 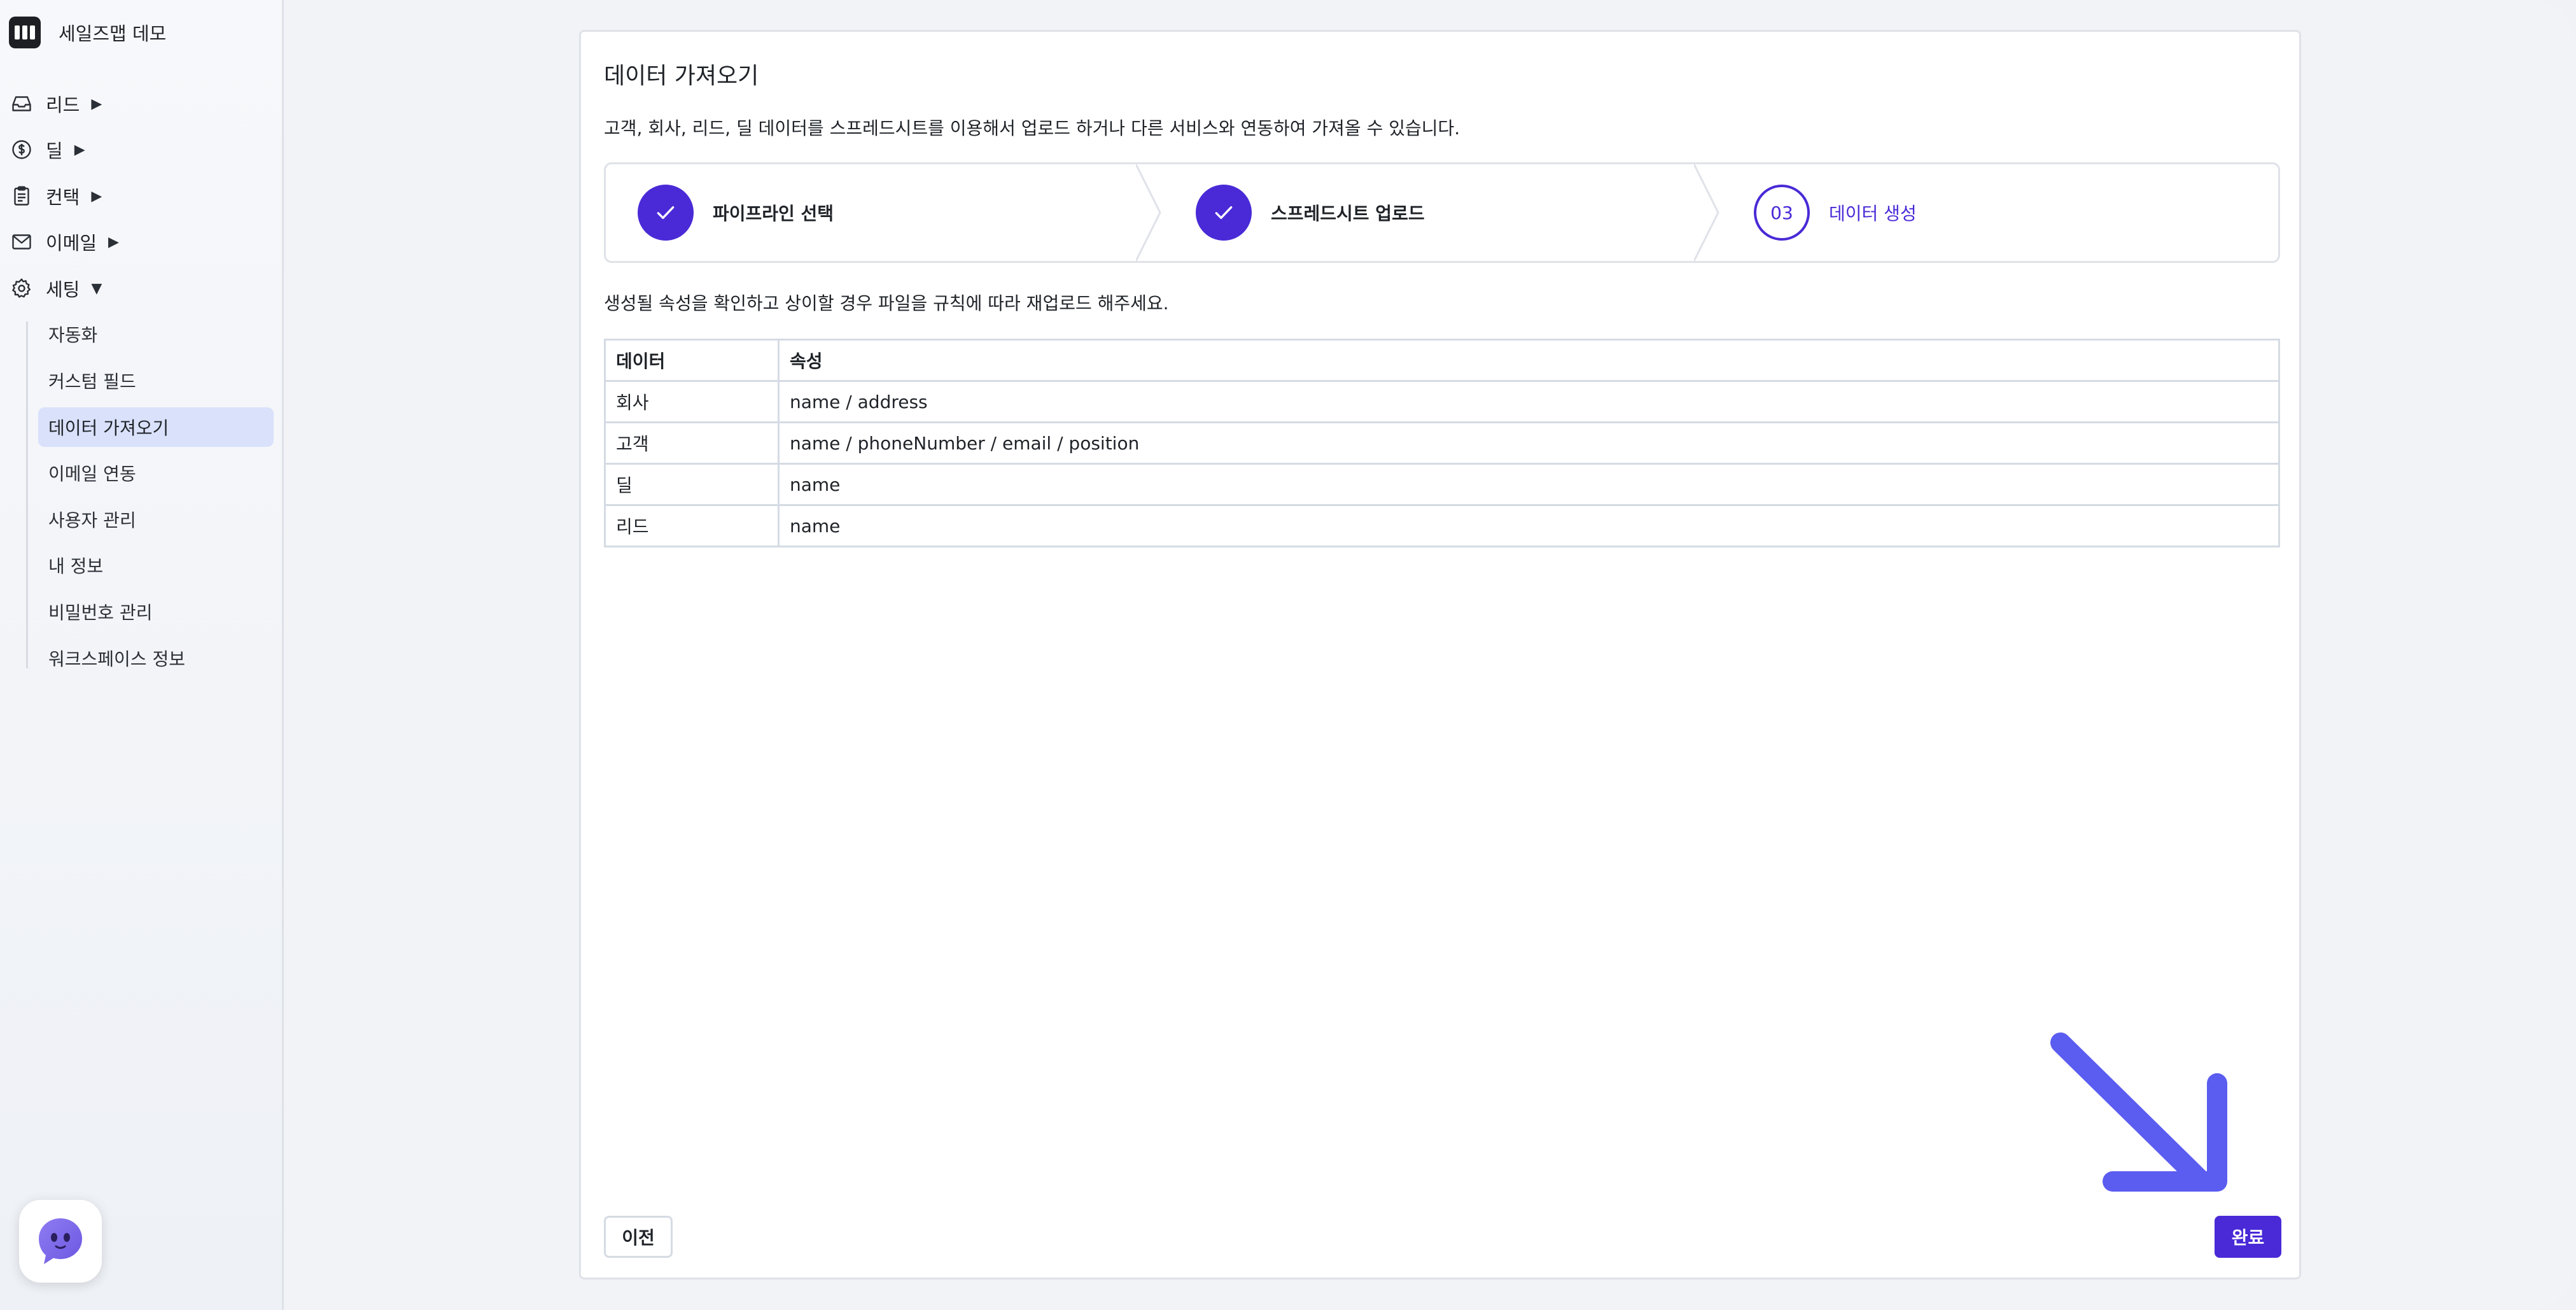 I want to click on nav-label: 리드, so click(x=63, y=105).